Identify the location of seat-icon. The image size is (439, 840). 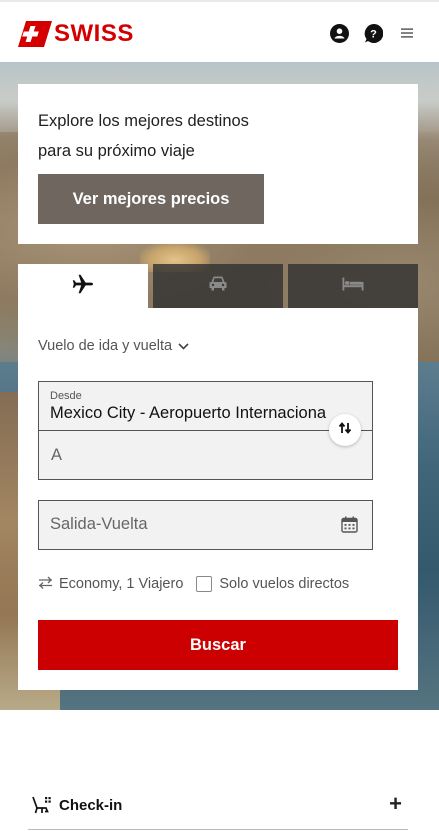
(41, 806).